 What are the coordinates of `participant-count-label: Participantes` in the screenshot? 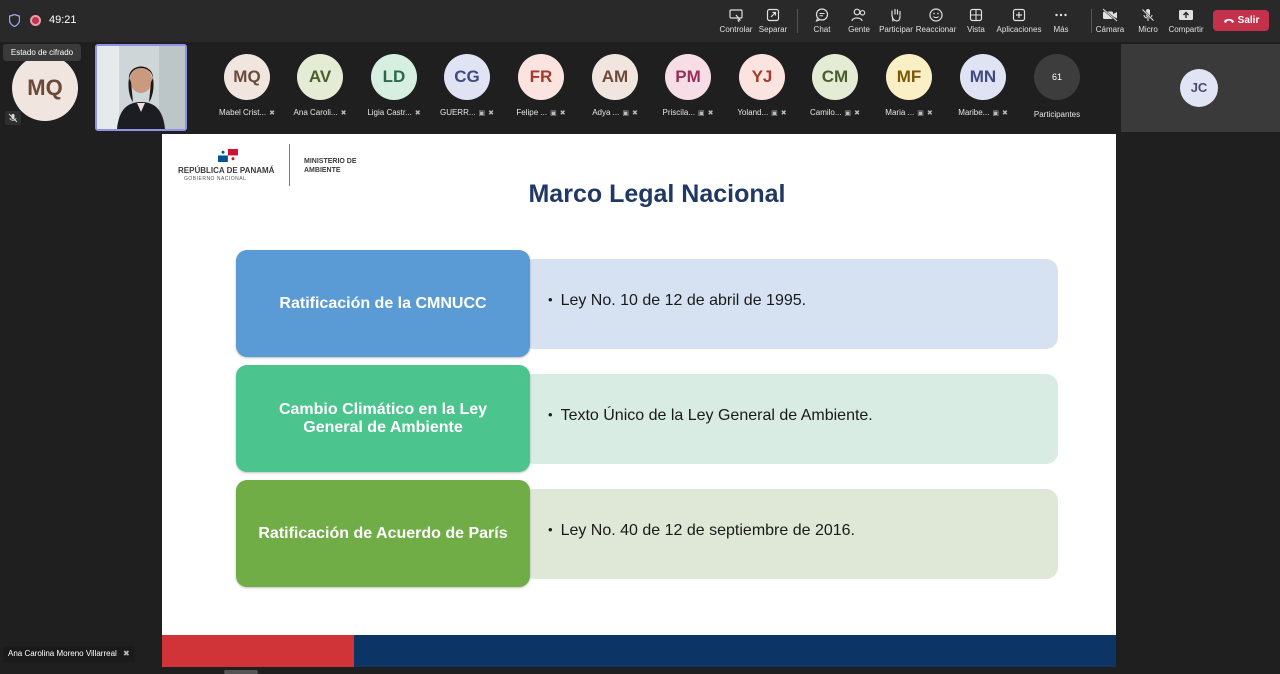 It's located at (1057, 114).